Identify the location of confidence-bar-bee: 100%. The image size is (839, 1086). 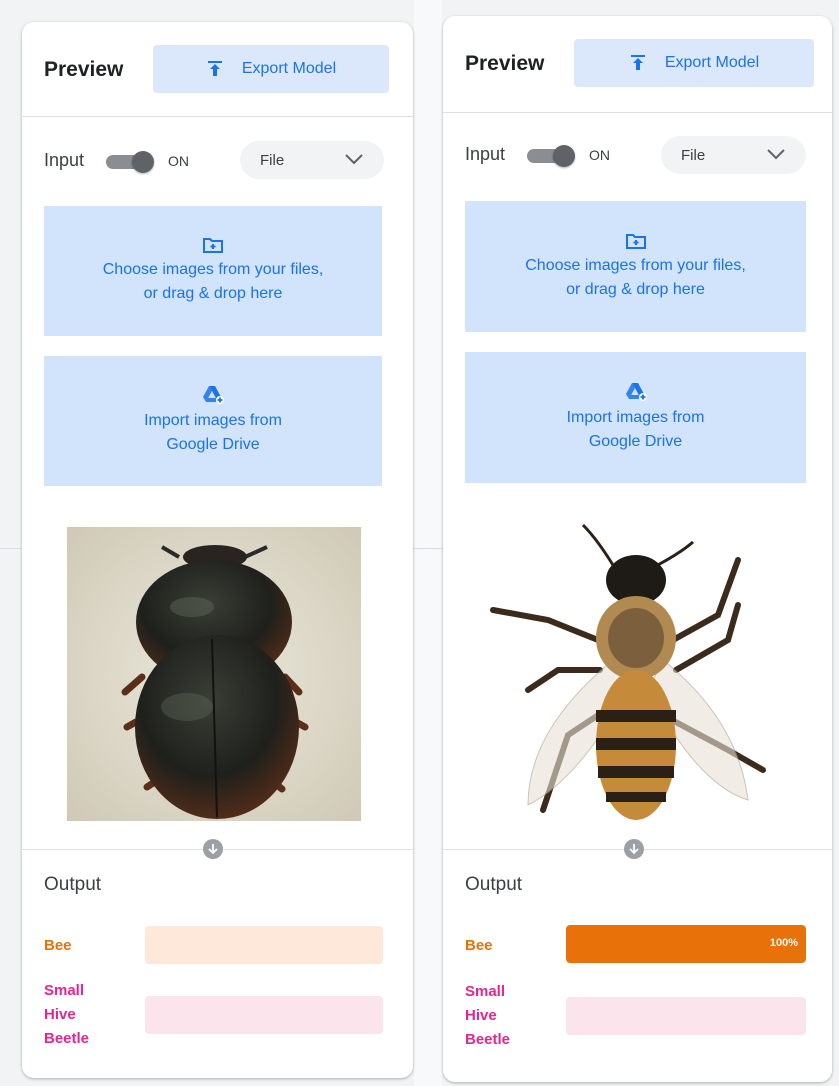
(686, 944).